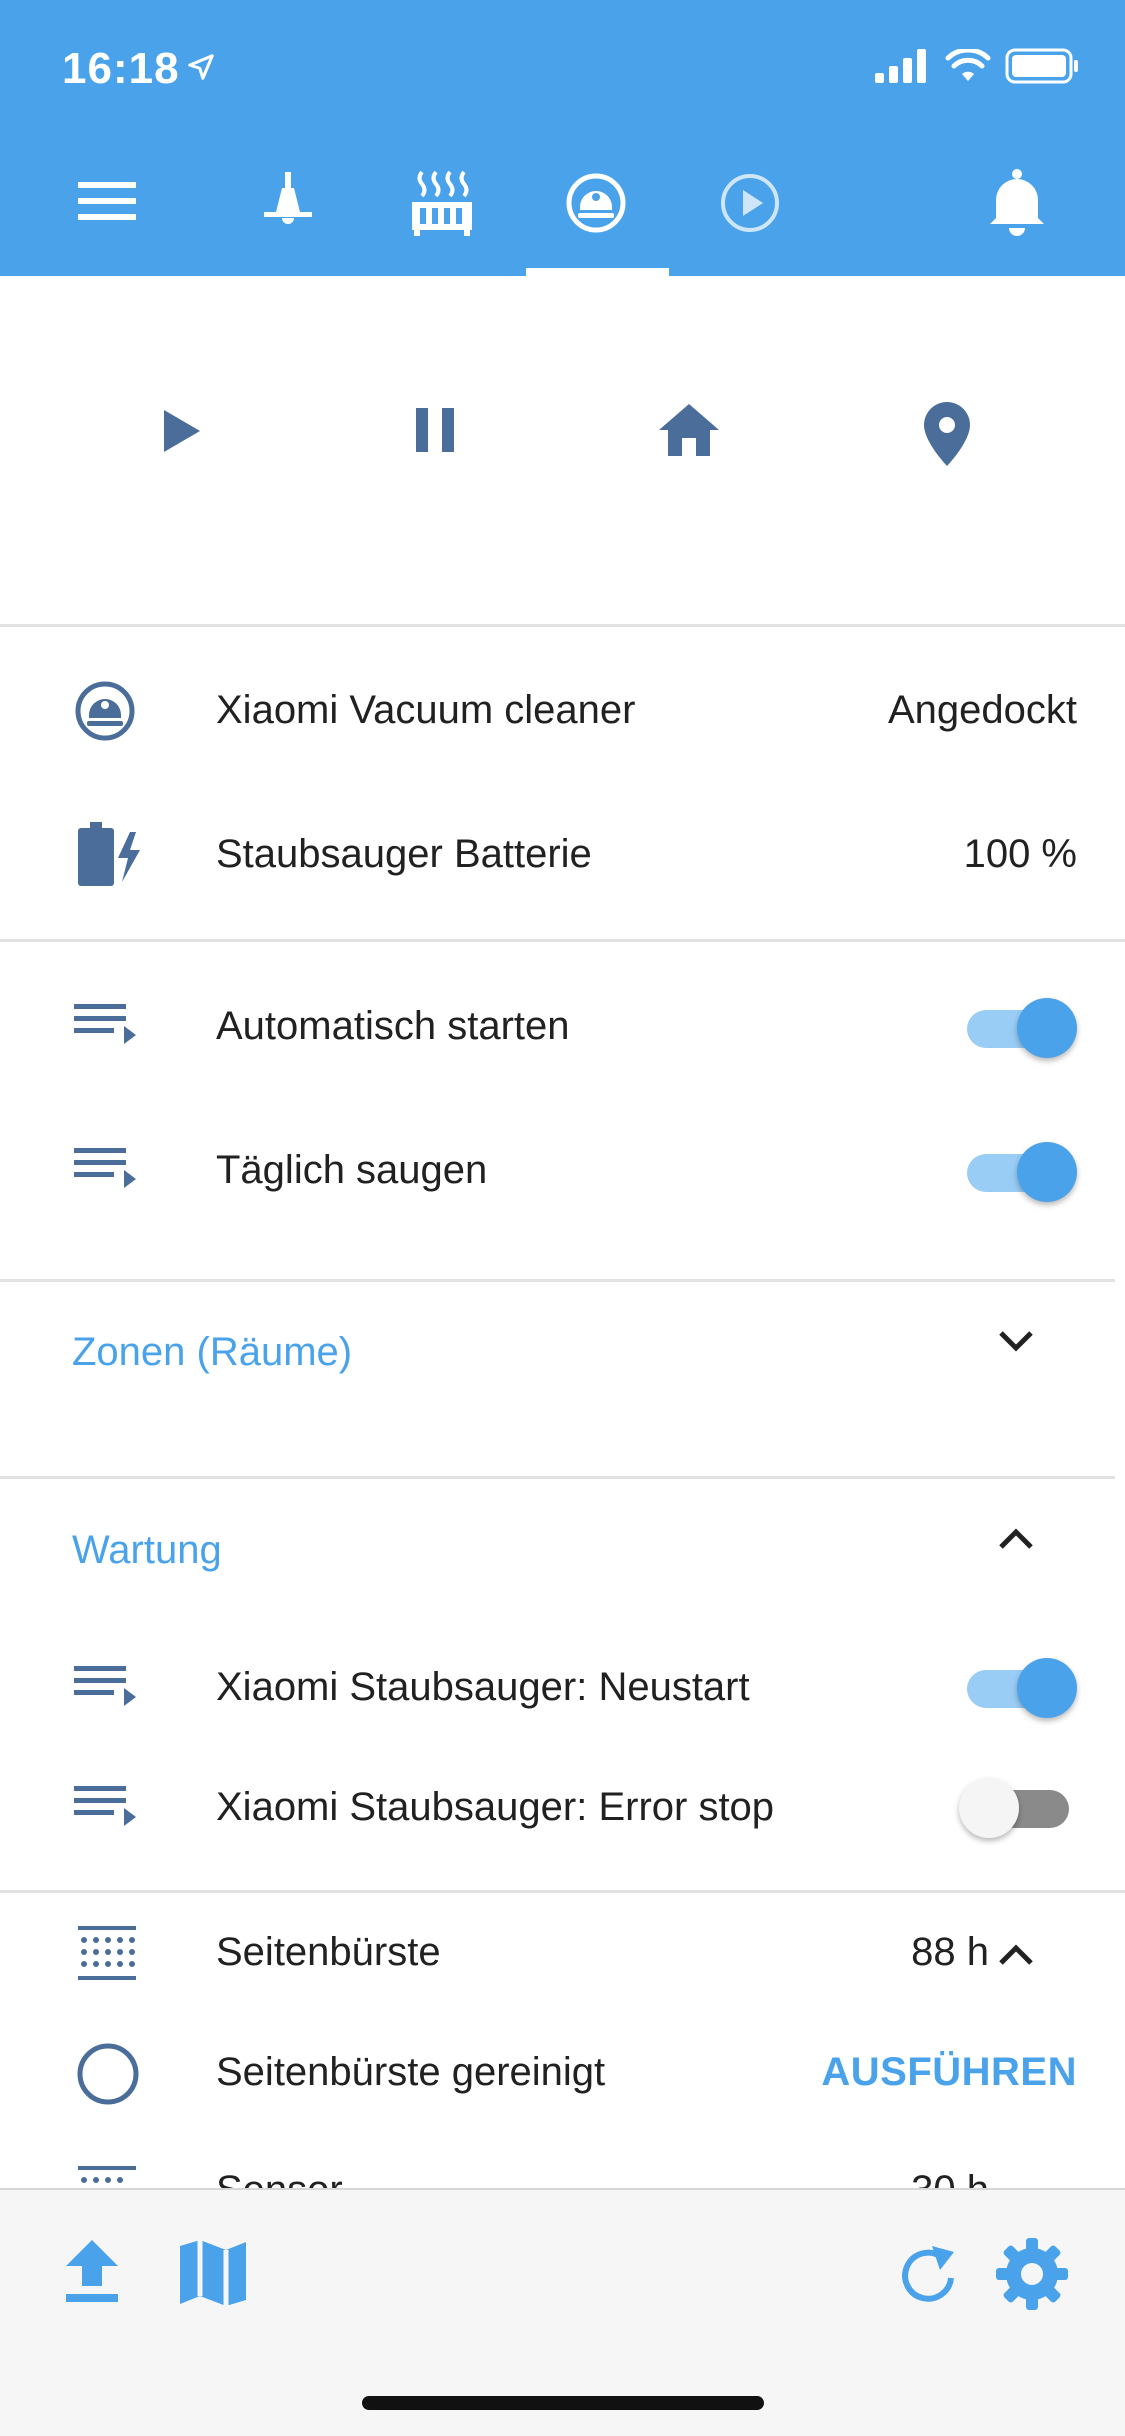  Describe the element at coordinates (109, 854) in the screenshot. I see `battery-charging-icon` at that location.